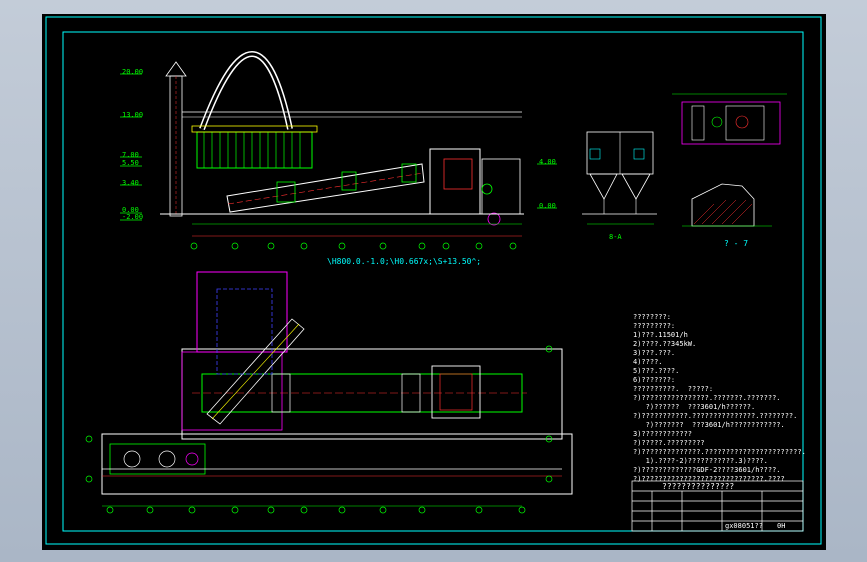 The height and width of the screenshot is (562, 867). I want to click on note-line: 3)????????????, so click(663, 434).